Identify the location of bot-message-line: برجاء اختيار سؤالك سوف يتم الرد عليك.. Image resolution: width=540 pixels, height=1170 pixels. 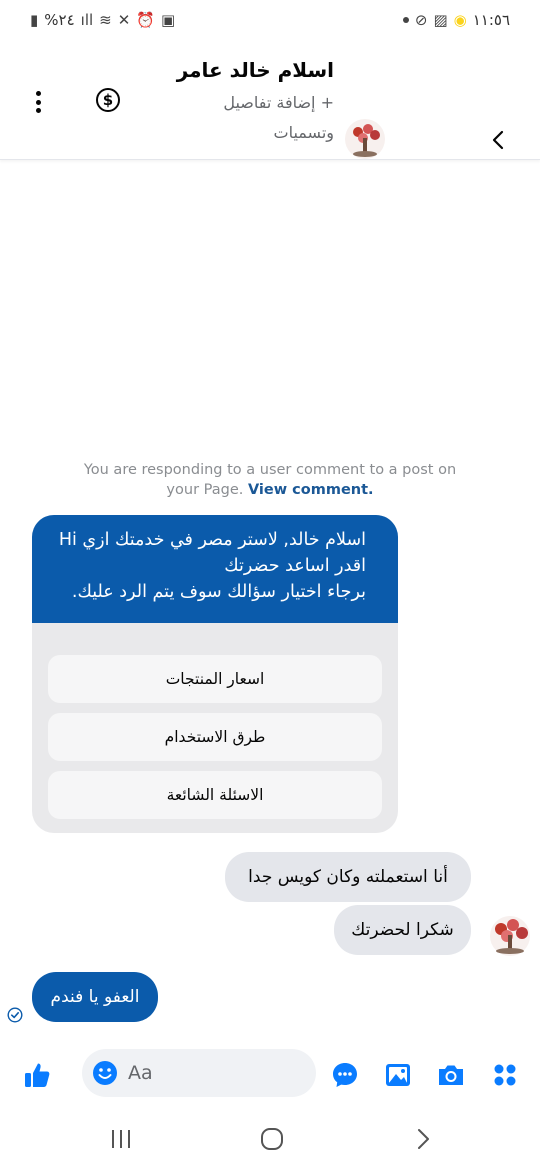
(218, 592).